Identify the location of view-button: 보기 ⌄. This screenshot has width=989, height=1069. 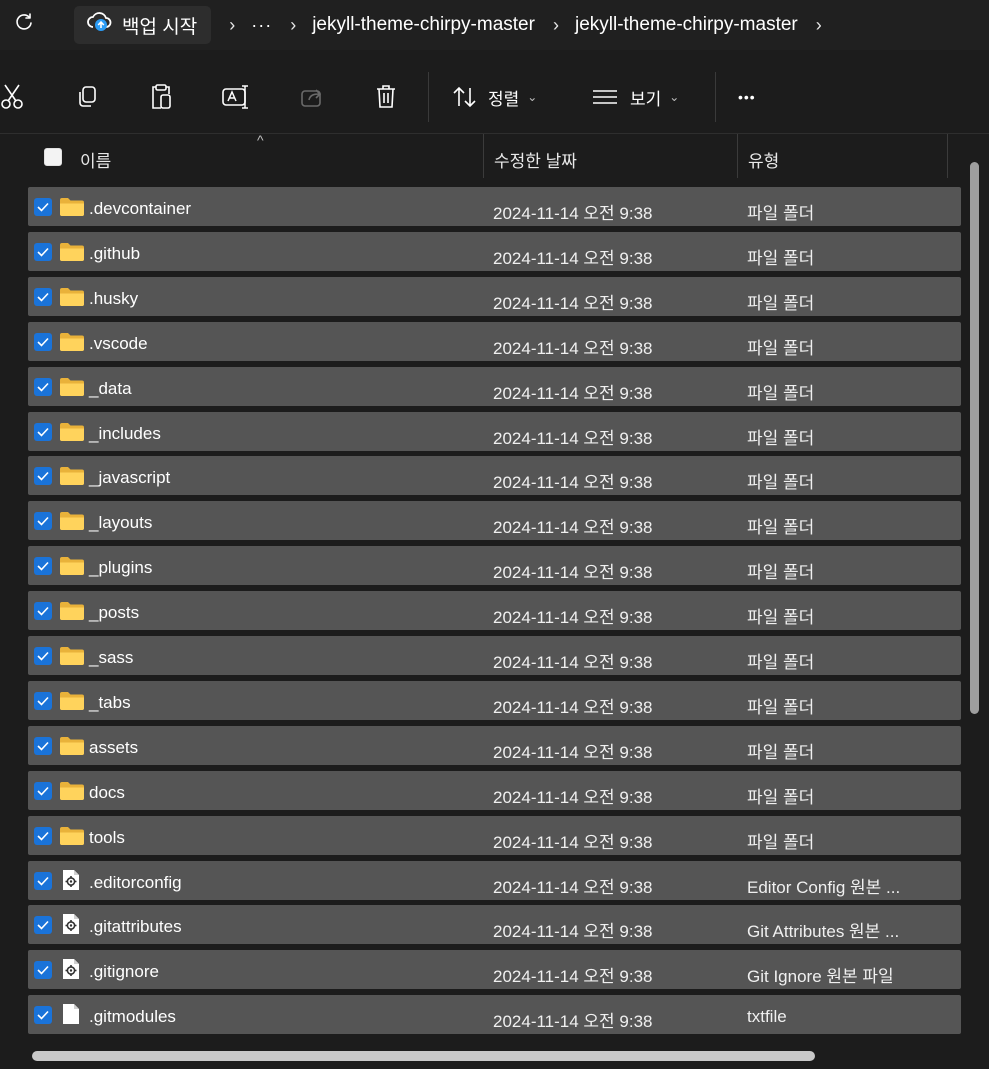
(635, 97).